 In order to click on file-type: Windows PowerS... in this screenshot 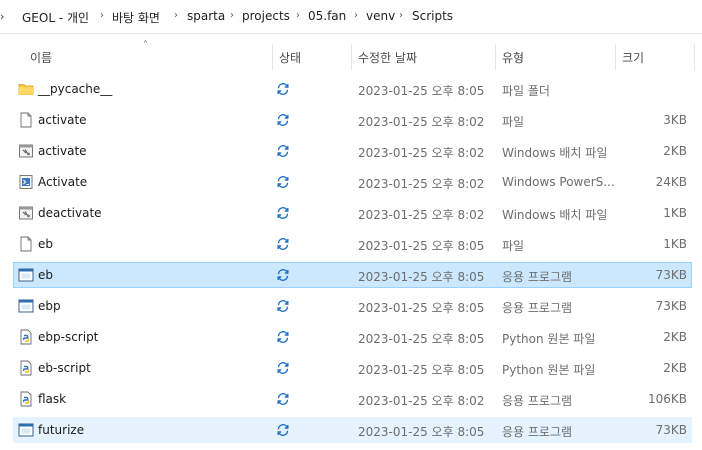, I will do `click(558, 182)`.